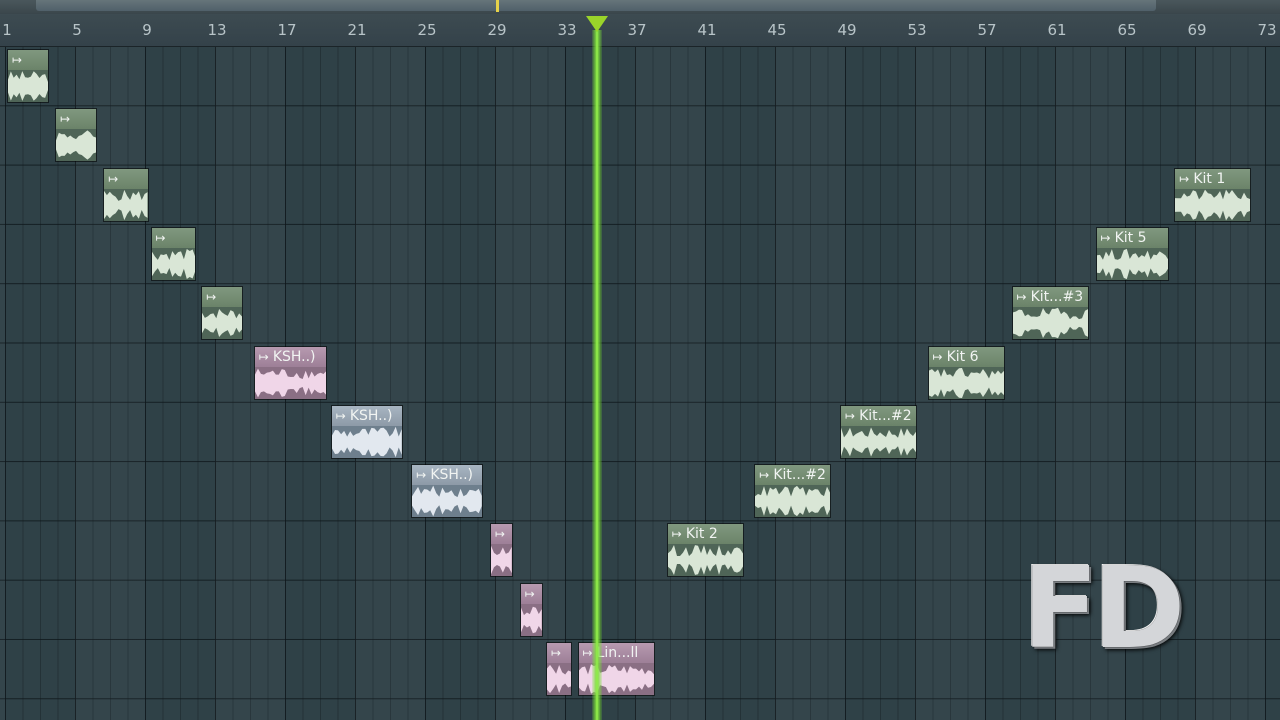  Describe the element at coordinates (1104, 609) in the screenshot. I see `watermark-logo: FD` at that location.